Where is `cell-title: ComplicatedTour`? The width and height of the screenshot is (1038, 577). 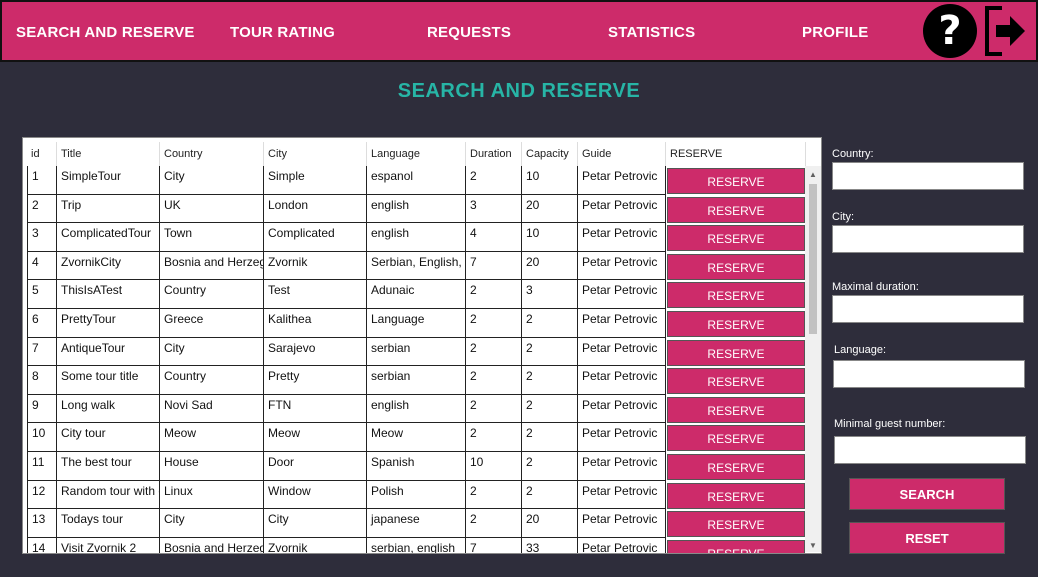
cell-title: ComplicatedTour is located at coordinates (108, 237).